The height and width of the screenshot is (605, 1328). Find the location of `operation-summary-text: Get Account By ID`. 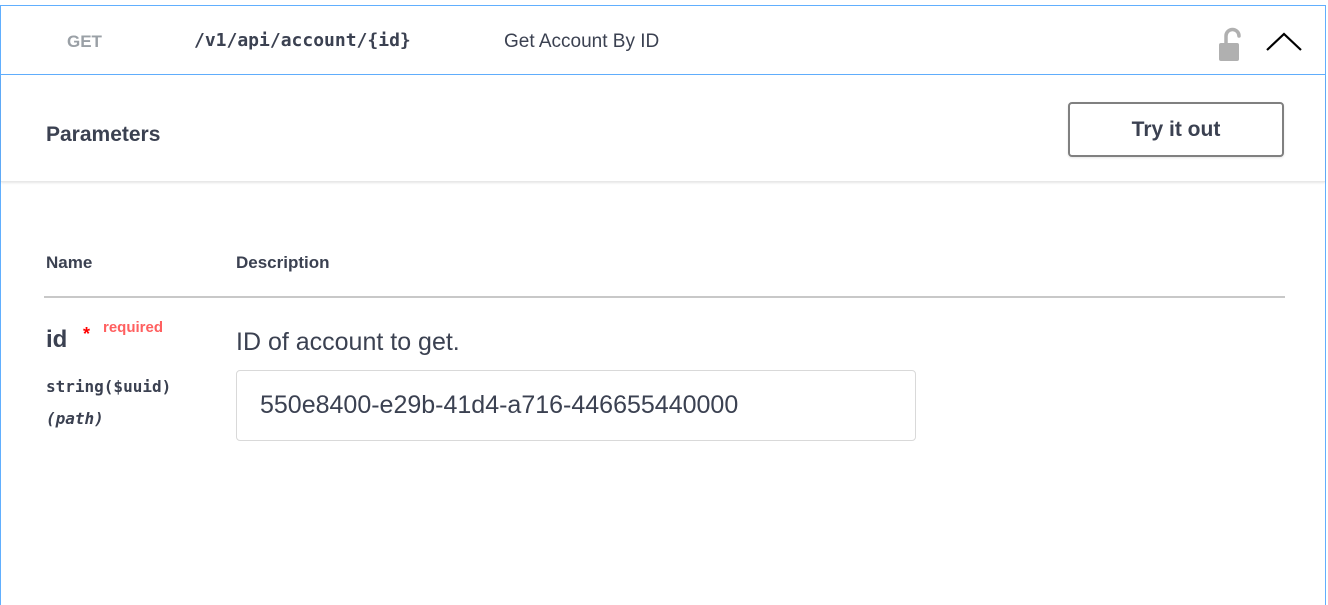

operation-summary-text: Get Account By ID is located at coordinates (582, 41).